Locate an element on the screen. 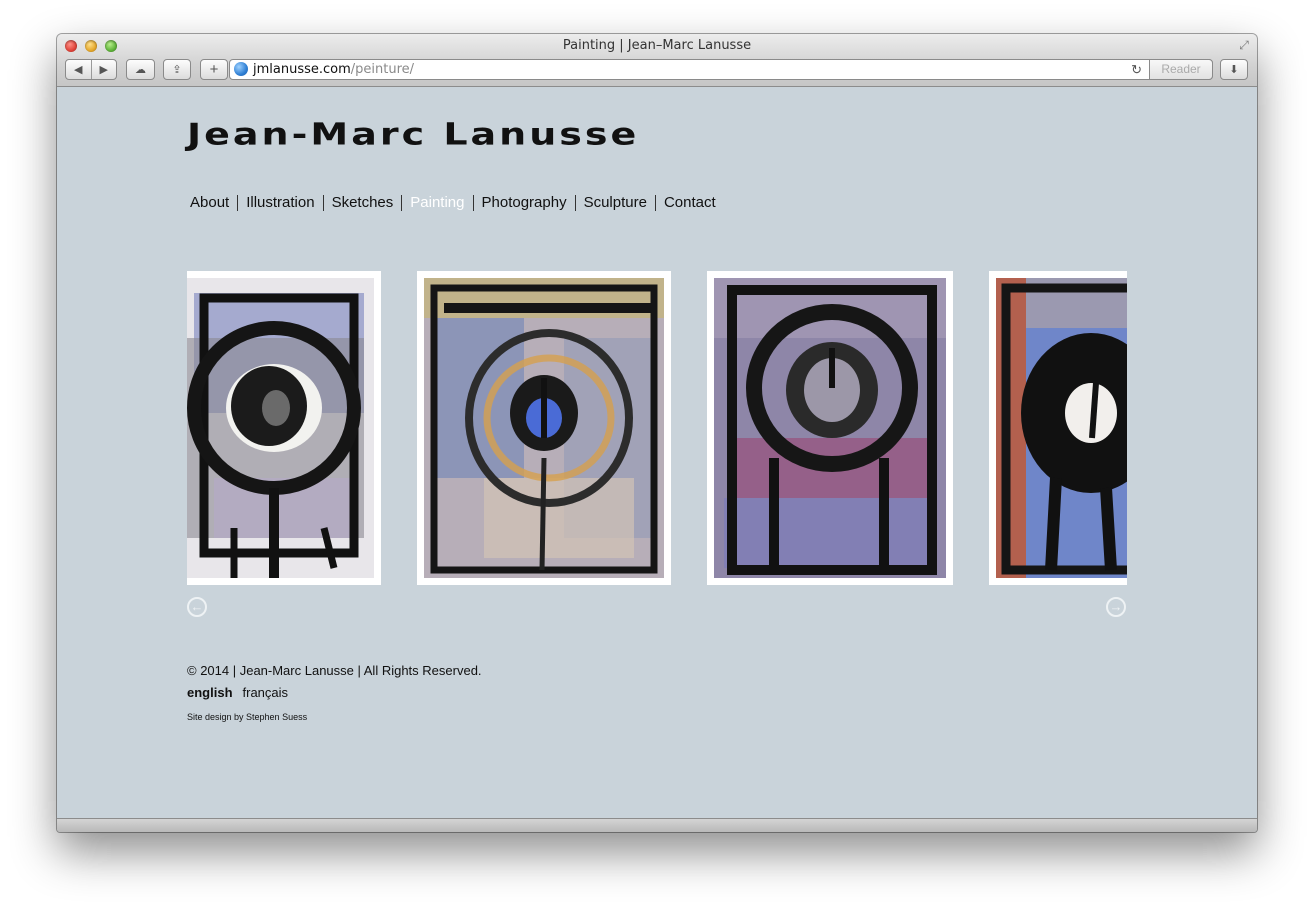 The image size is (1314, 912). status-bar is located at coordinates (657, 825).